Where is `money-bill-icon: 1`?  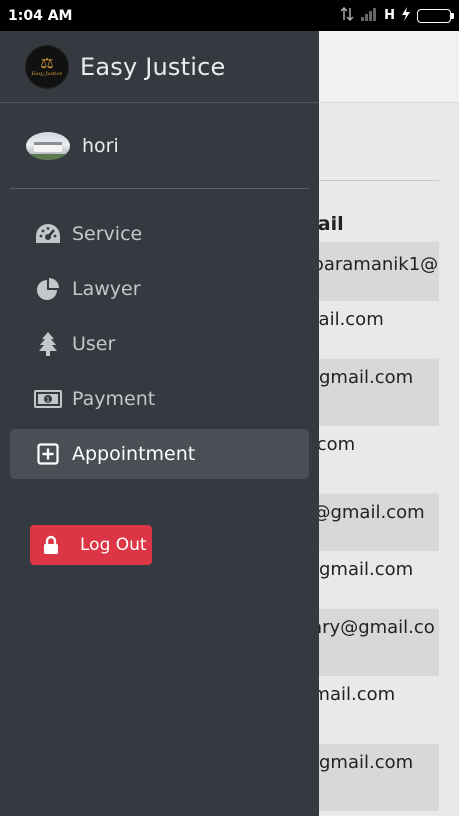 money-bill-icon: 1 is located at coordinates (48, 399).